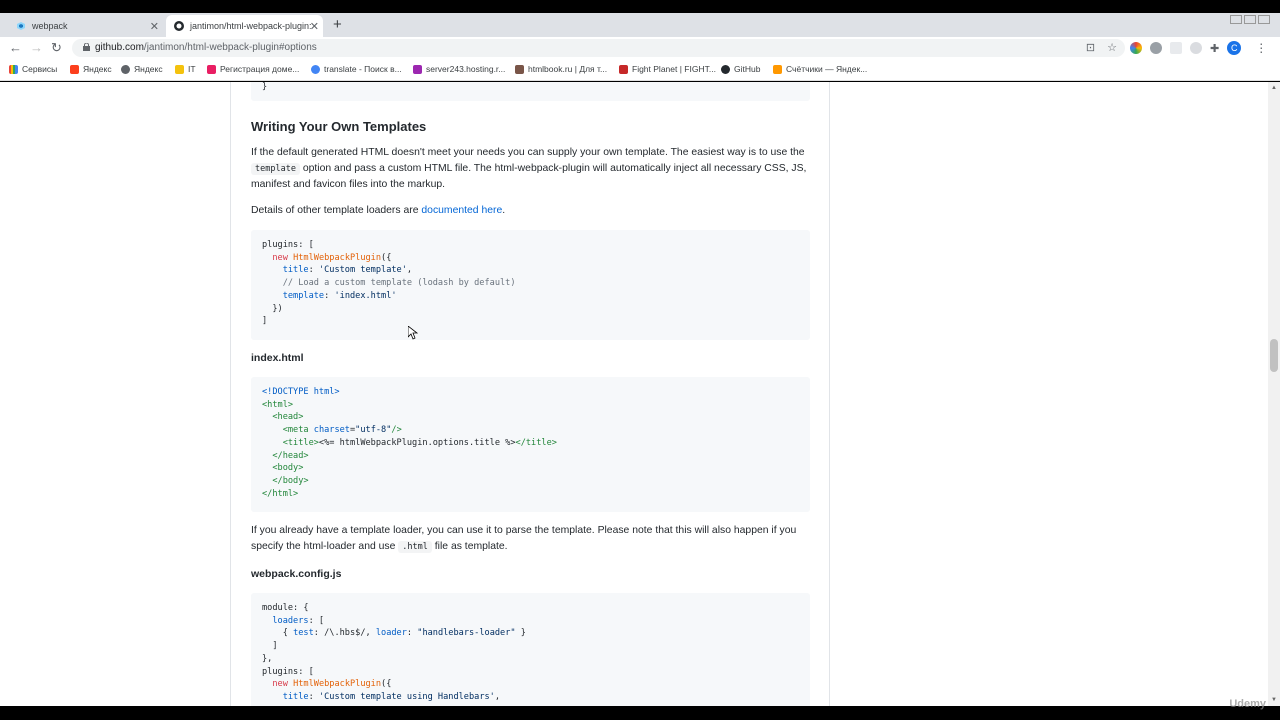 The height and width of the screenshot is (720, 1280). I want to click on bookmark-it-folder: IT, so click(185, 69).